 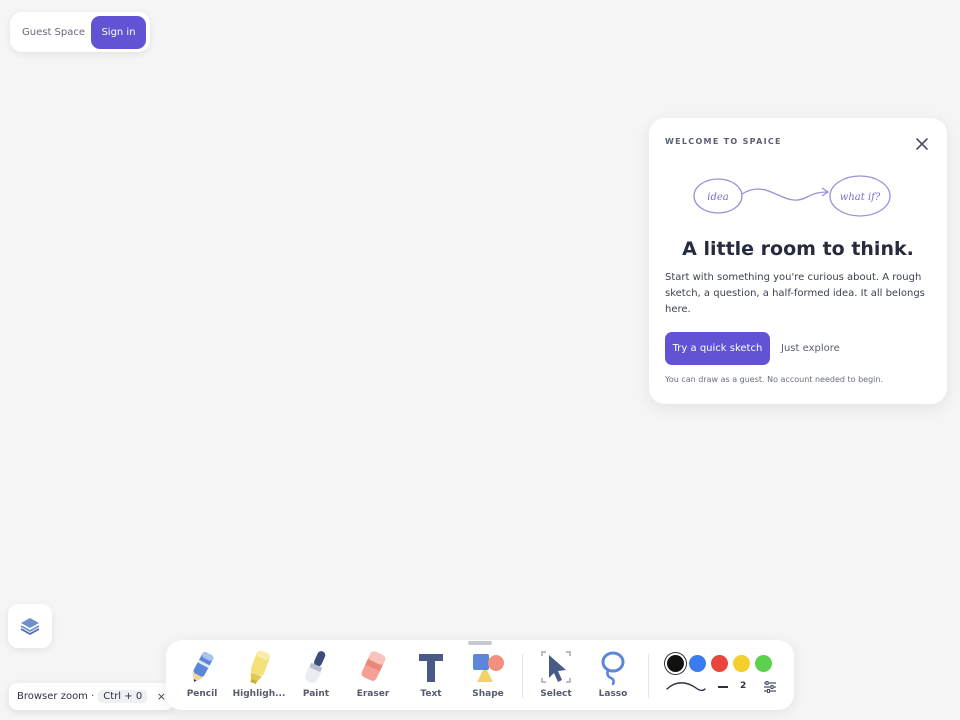 I want to click on tool-shape: Shape, so click(x=488, y=677).